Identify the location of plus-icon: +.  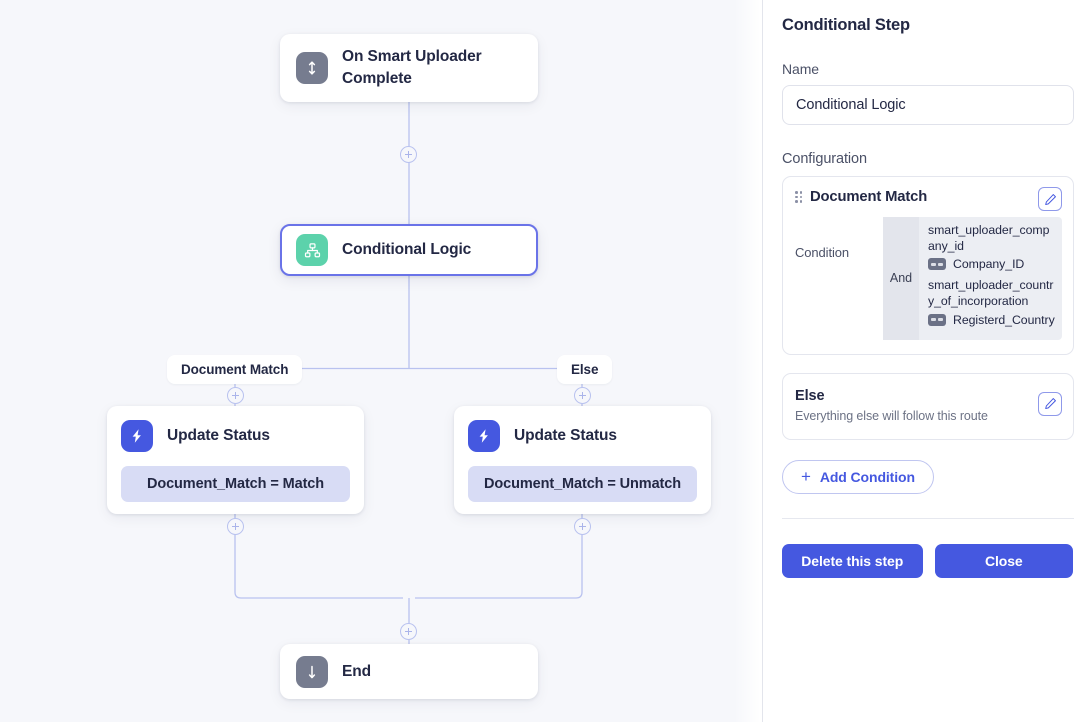
(806, 477).